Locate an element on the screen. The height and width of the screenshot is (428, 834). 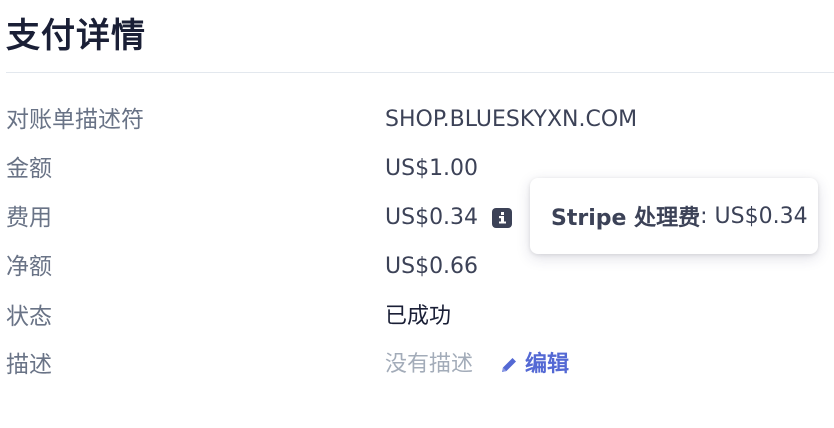
amount-value: US$1.00 is located at coordinates (432, 168).